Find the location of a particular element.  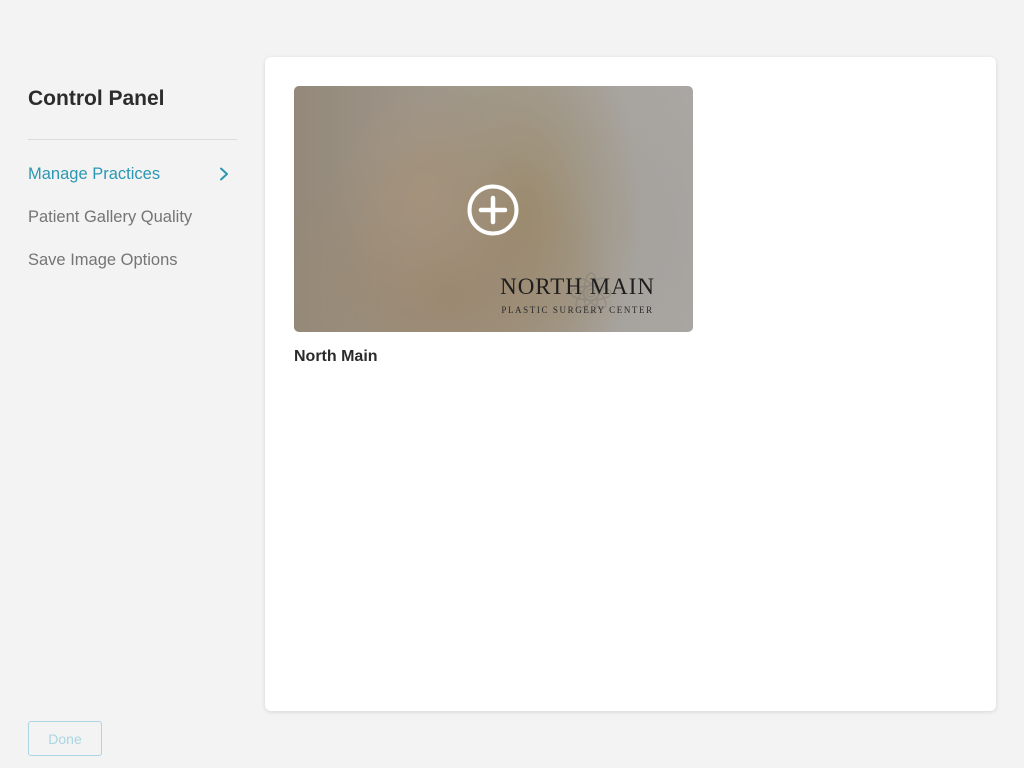

practice-cover-image: NORTH MAIN PLASTIC SURGERY CENTER is located at coordinates (493, 209).